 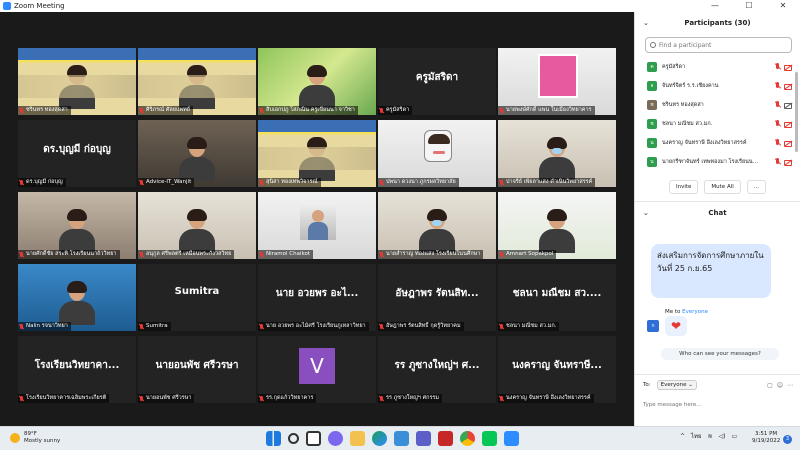 What do you see at coordinates (467, 438) in the screenshot?
I see `chrome-icon` at bounding box center [467, 438].